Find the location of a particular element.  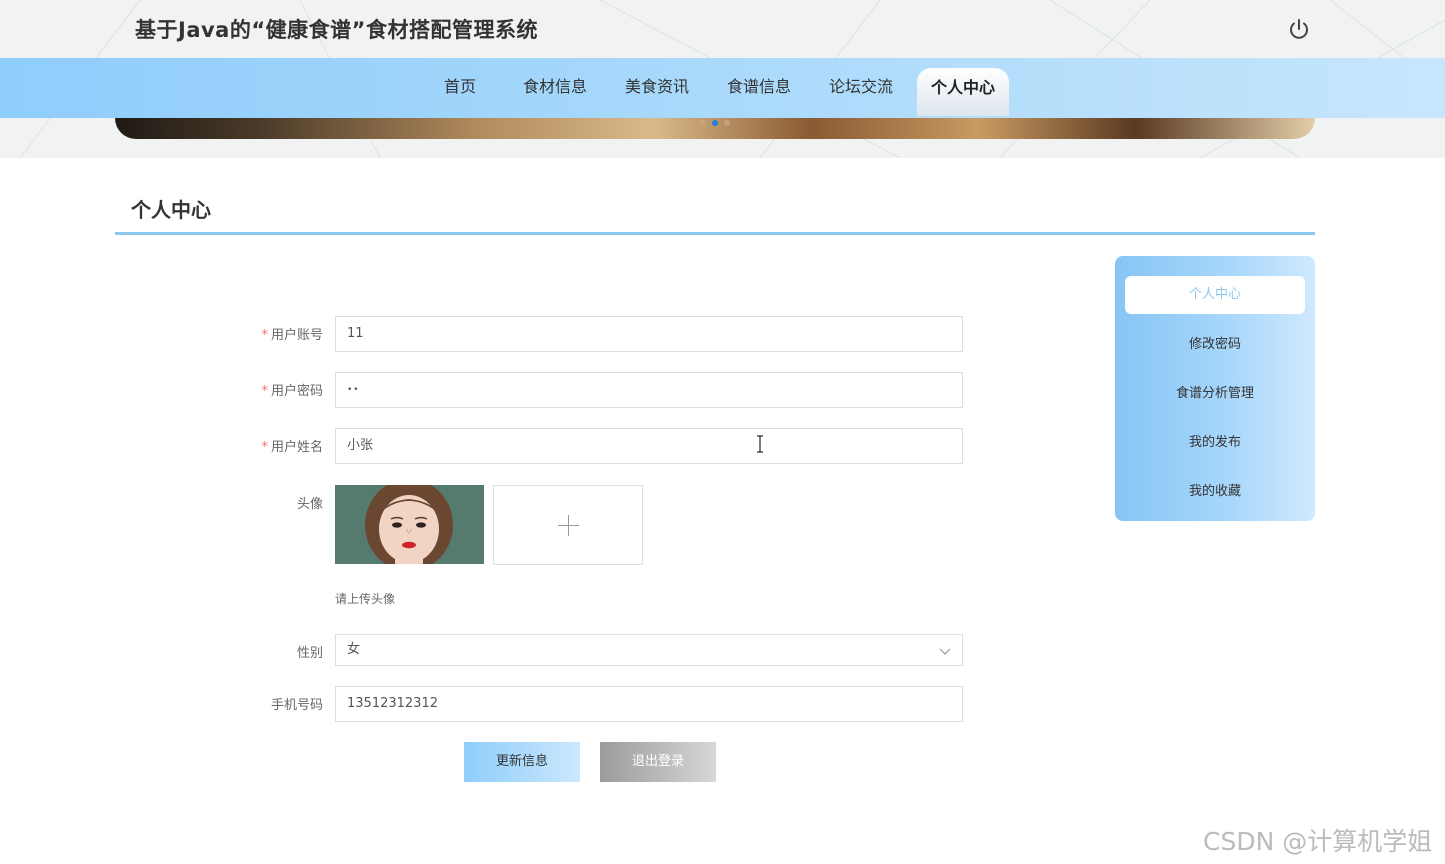

avatar-label: 头像 is located at coordinates (309, 504).